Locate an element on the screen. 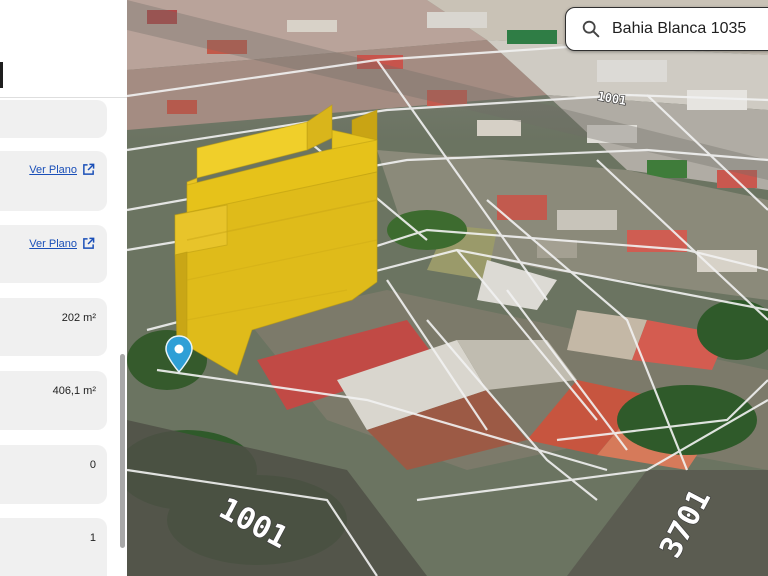 The width and height of the screenshot is (768, 576). search-icon is located at coordinates (591, 29).